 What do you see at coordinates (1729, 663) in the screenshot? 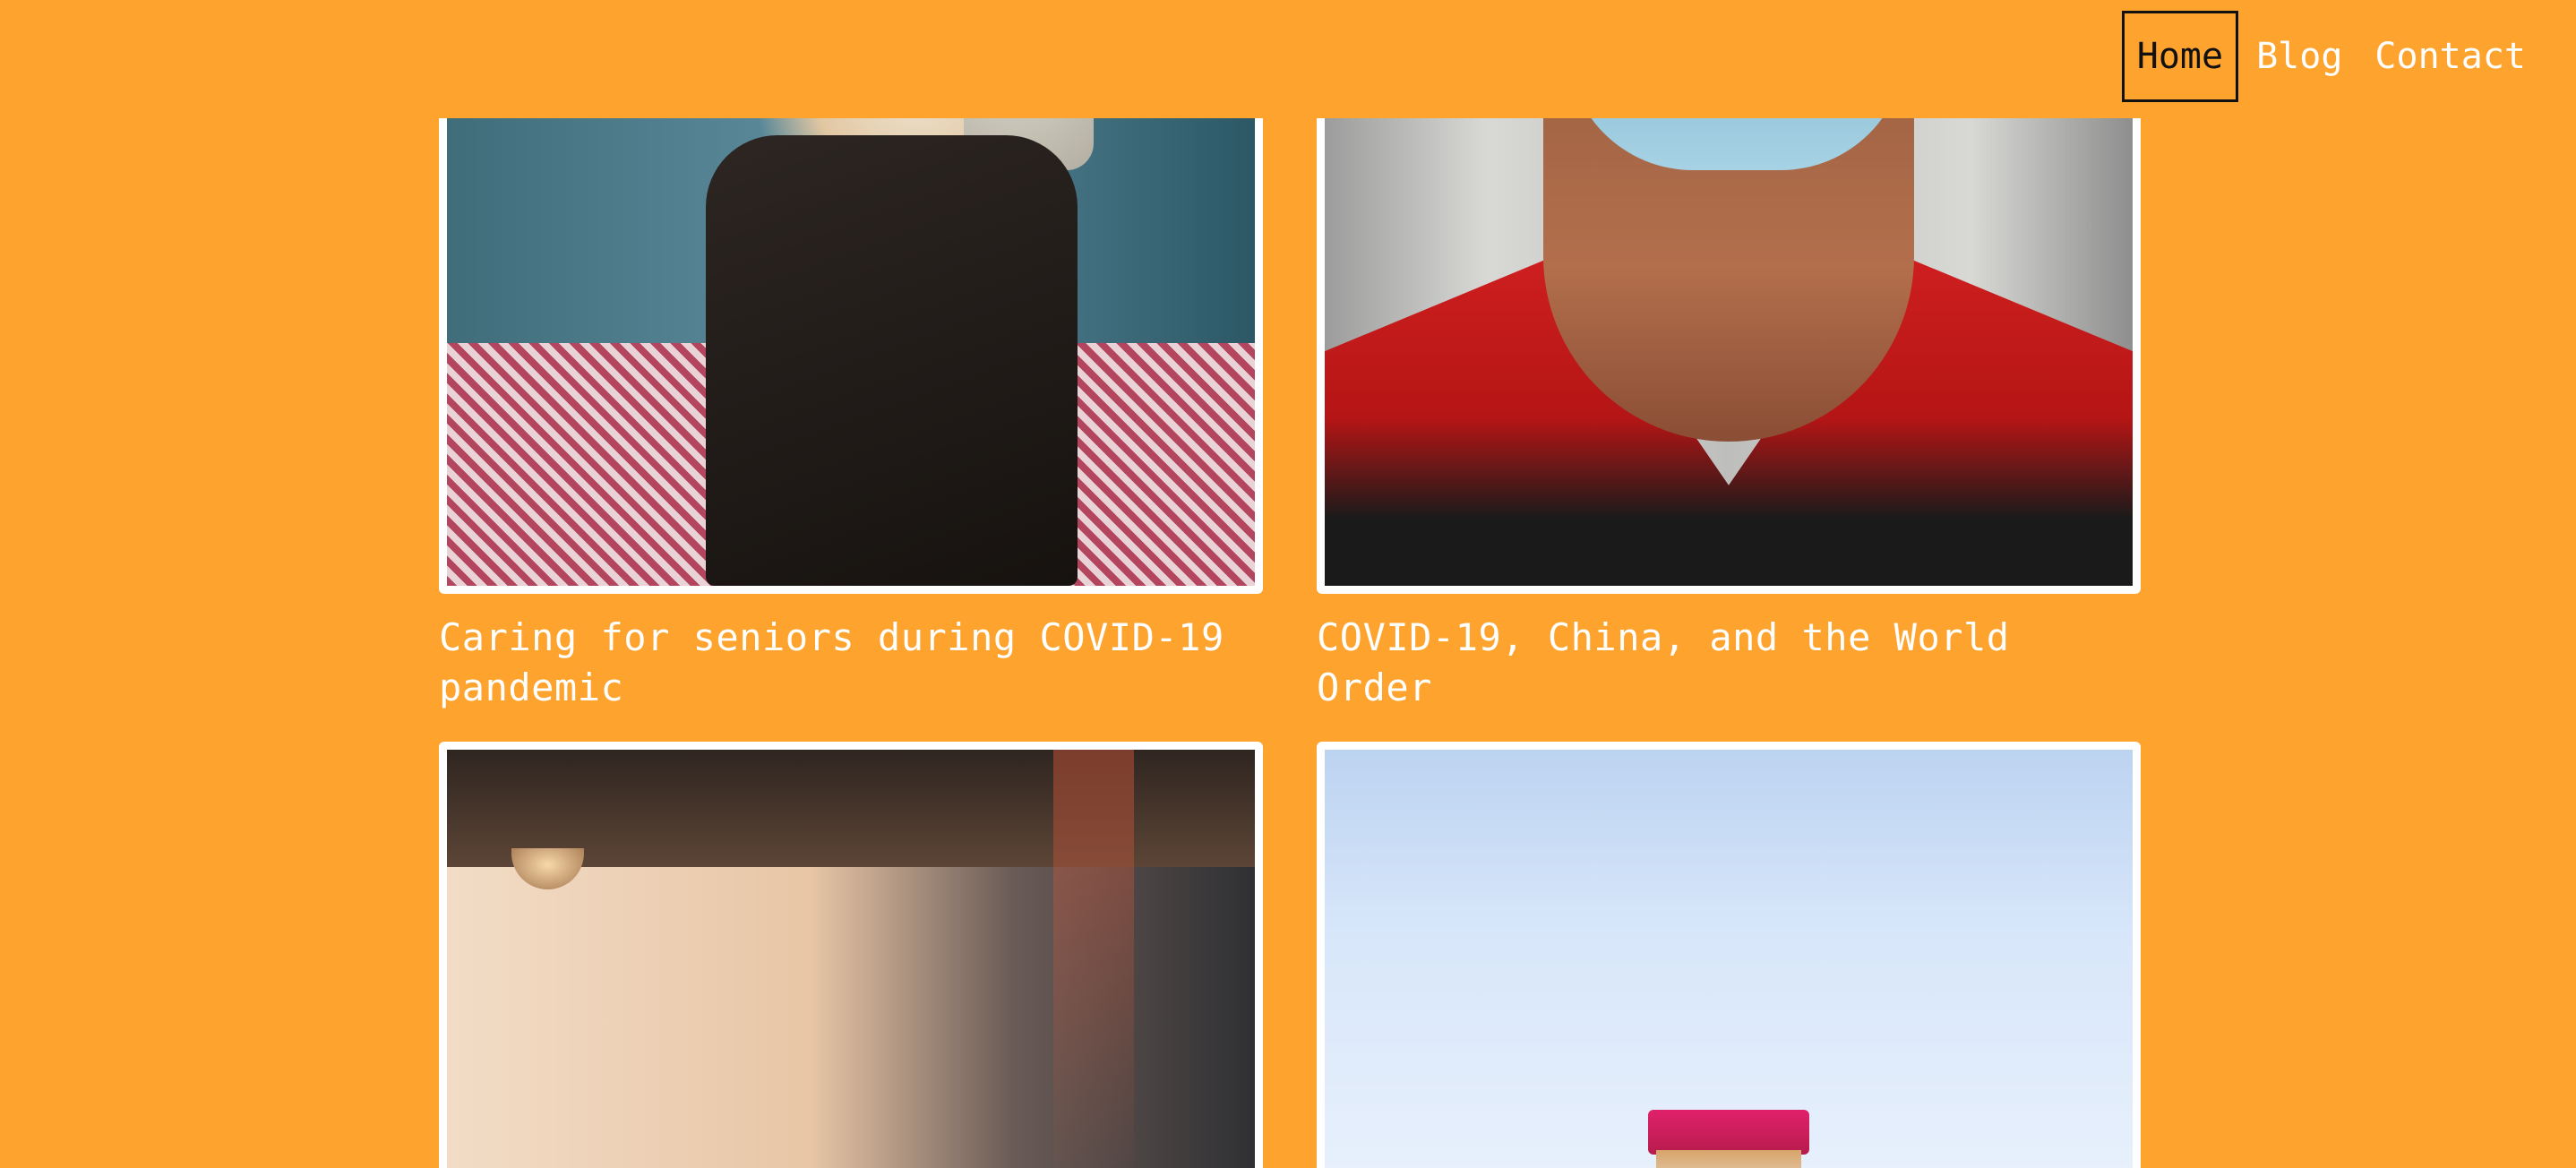
I see `post-title: COVID-19, China, and the World Order` at bounding box center [1729, 663].